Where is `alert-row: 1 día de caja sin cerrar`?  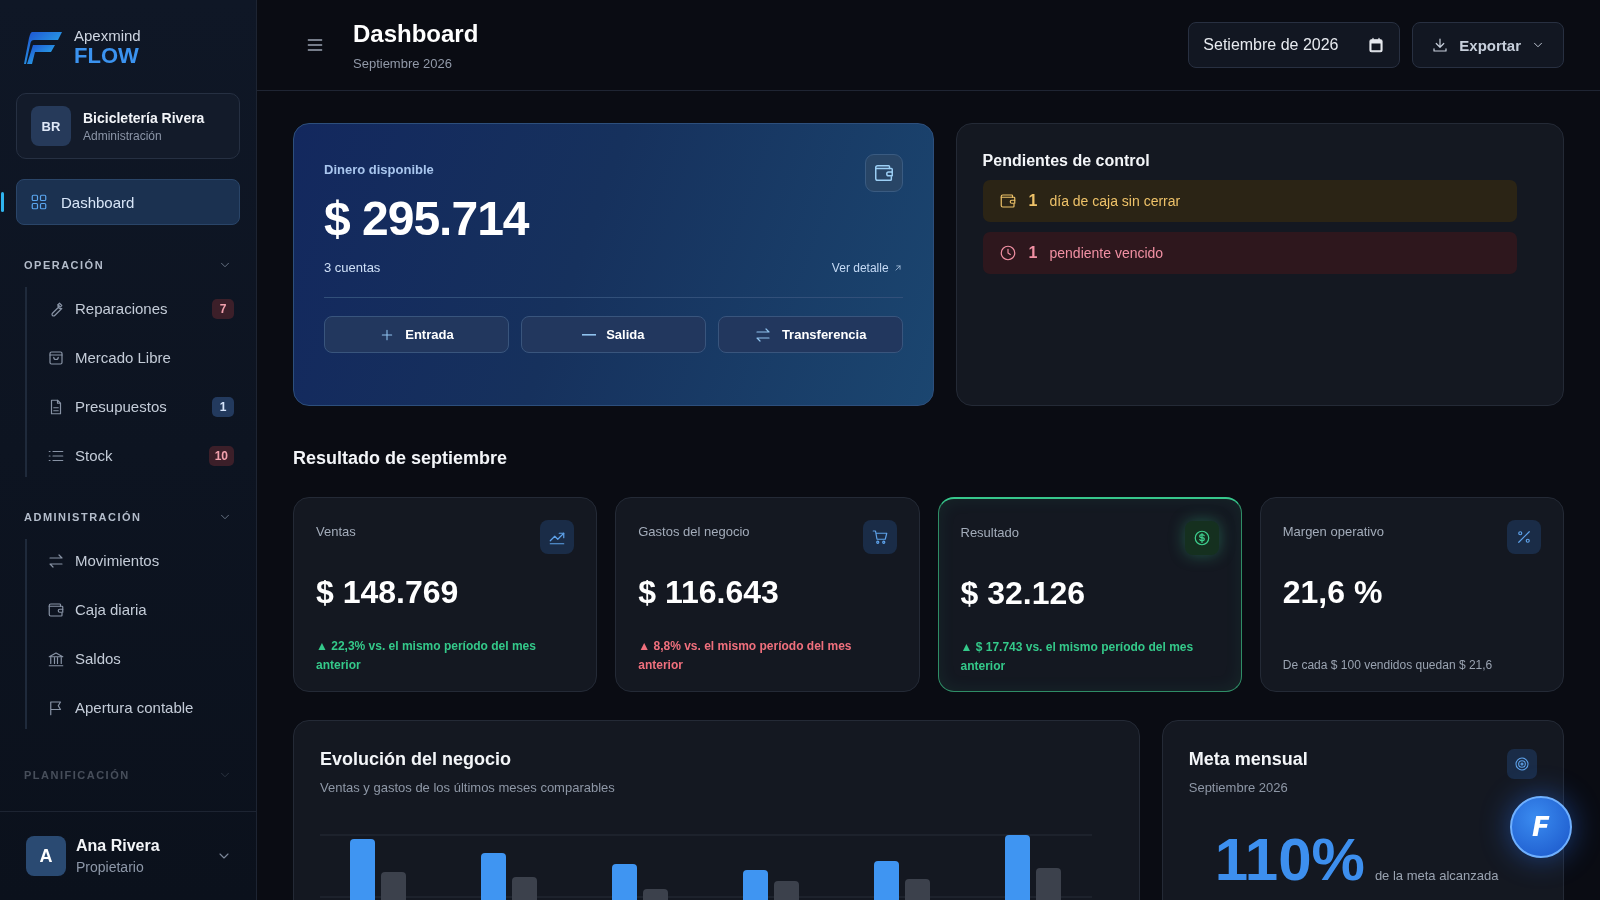 alert-row: 1 día de caja sin cerrar is located at coordinates (1249, 201).